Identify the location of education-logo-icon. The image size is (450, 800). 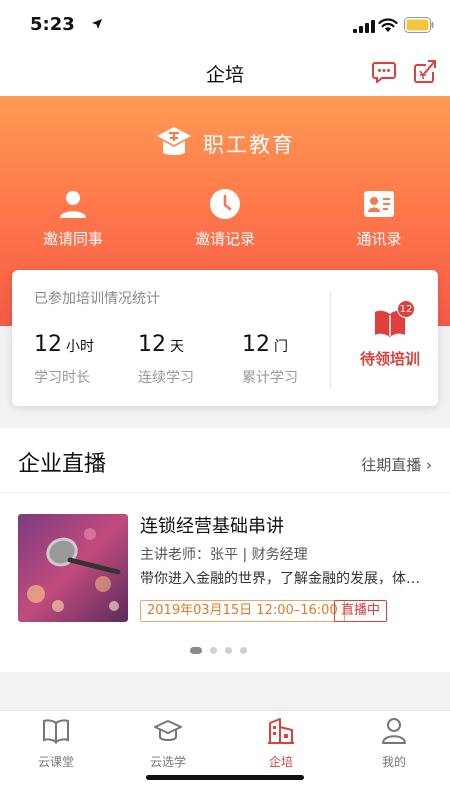
(174, 141).